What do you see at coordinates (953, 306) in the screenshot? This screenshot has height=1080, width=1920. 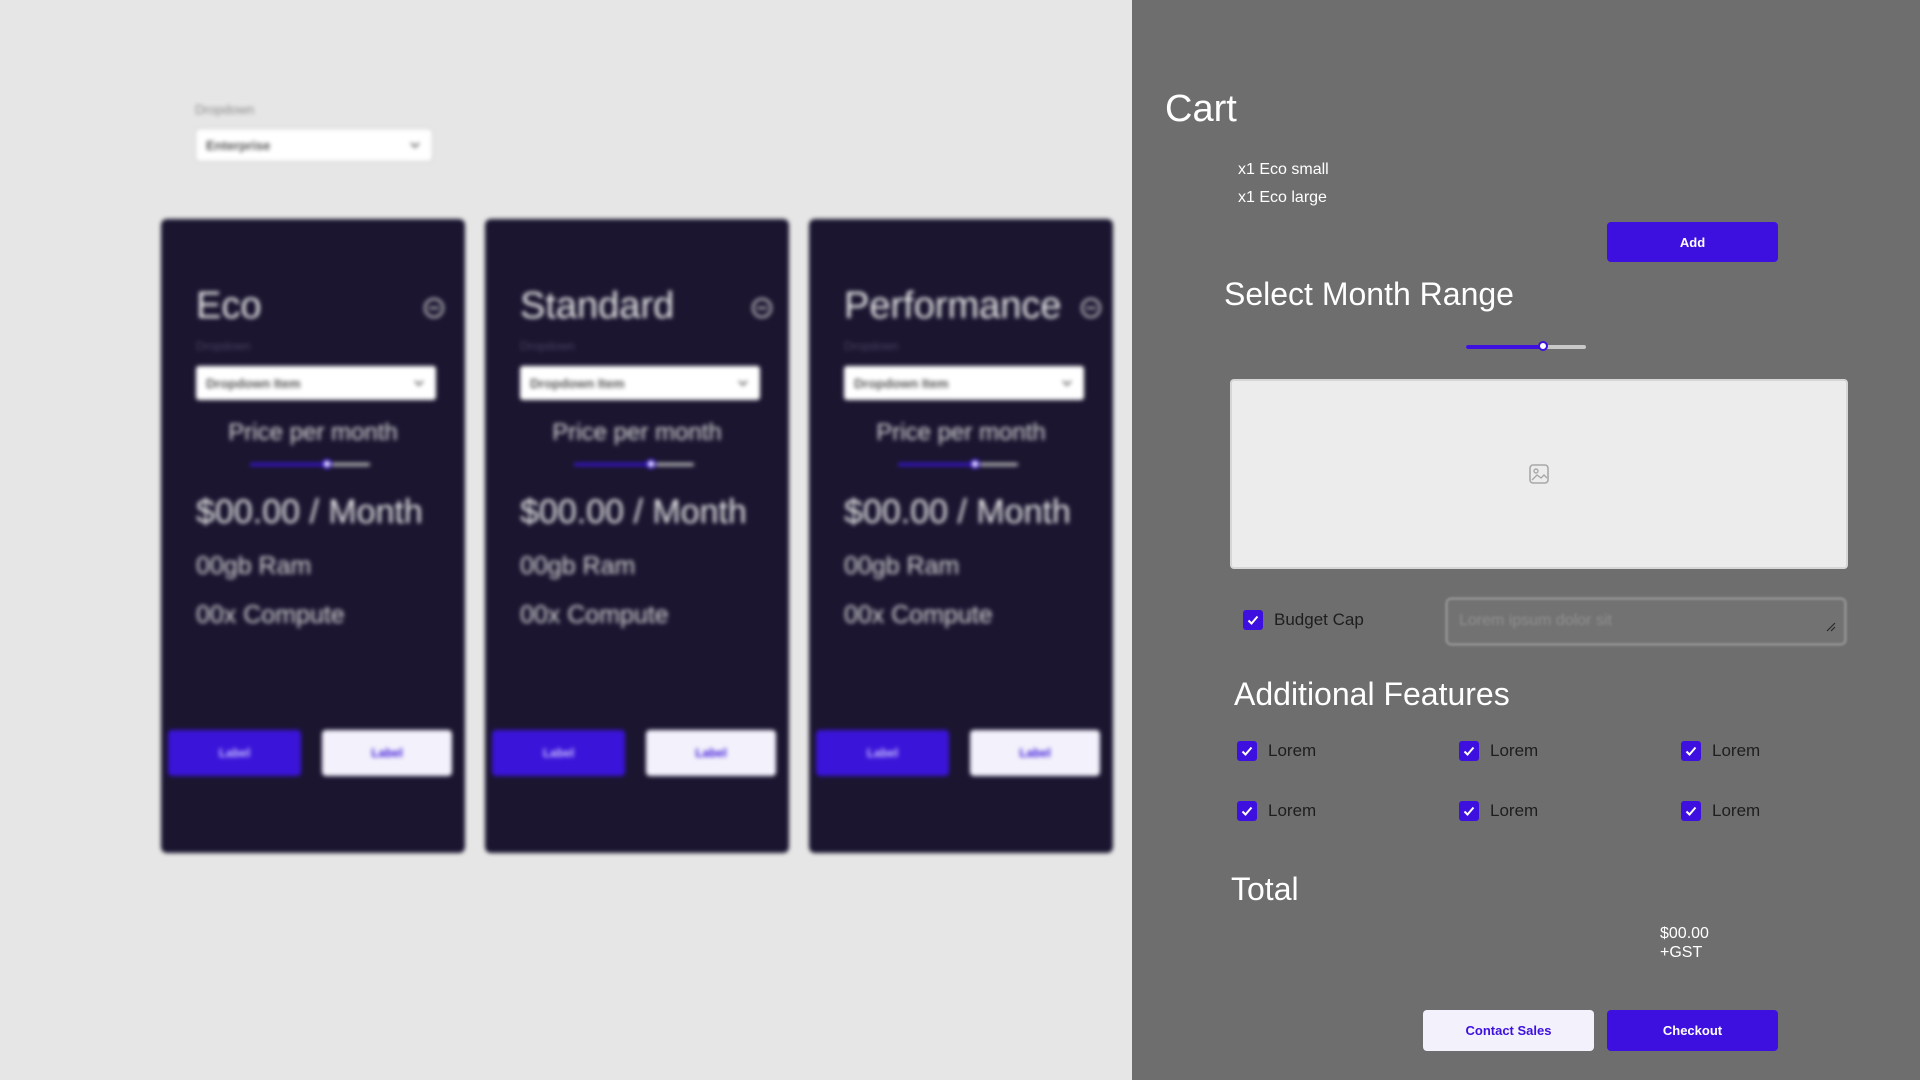 I see `plan-title: Performance` at bounding box center [953, 306].